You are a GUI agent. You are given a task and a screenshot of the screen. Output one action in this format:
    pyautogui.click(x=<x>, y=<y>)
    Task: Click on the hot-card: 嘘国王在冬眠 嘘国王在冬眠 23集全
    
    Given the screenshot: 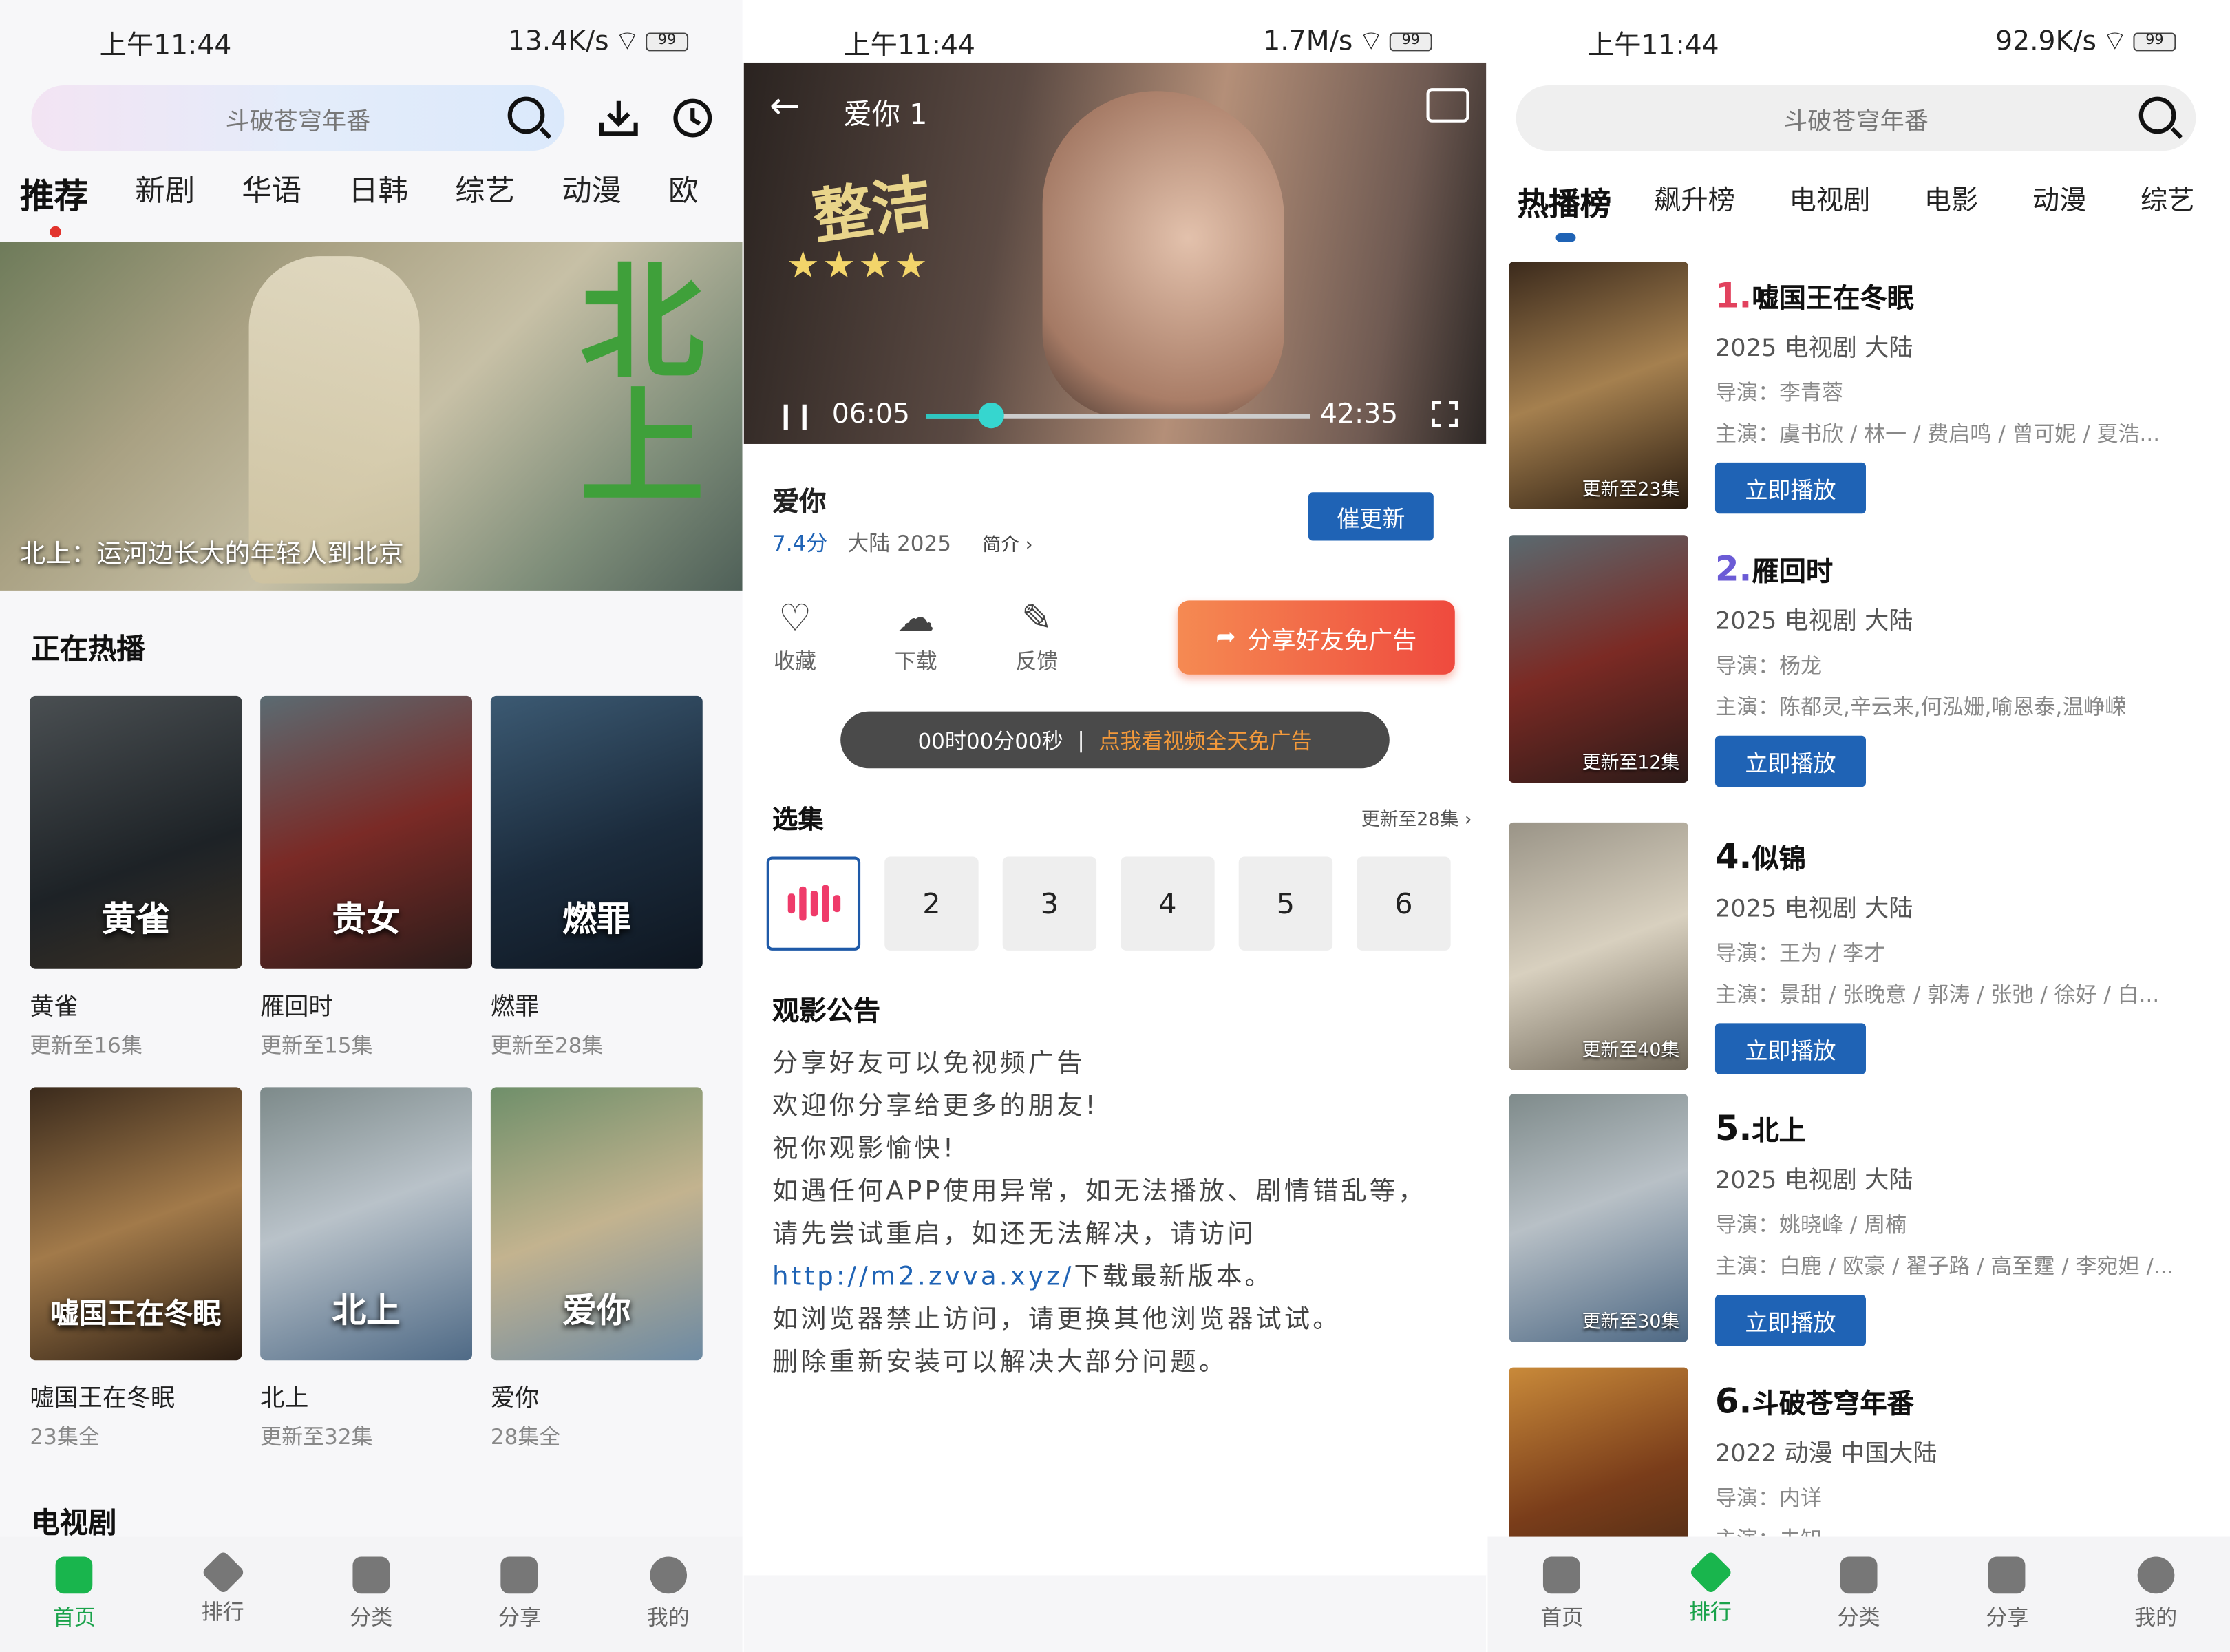 What is the action you would take?
    pyautogui.click(x=136, y=1269)
    